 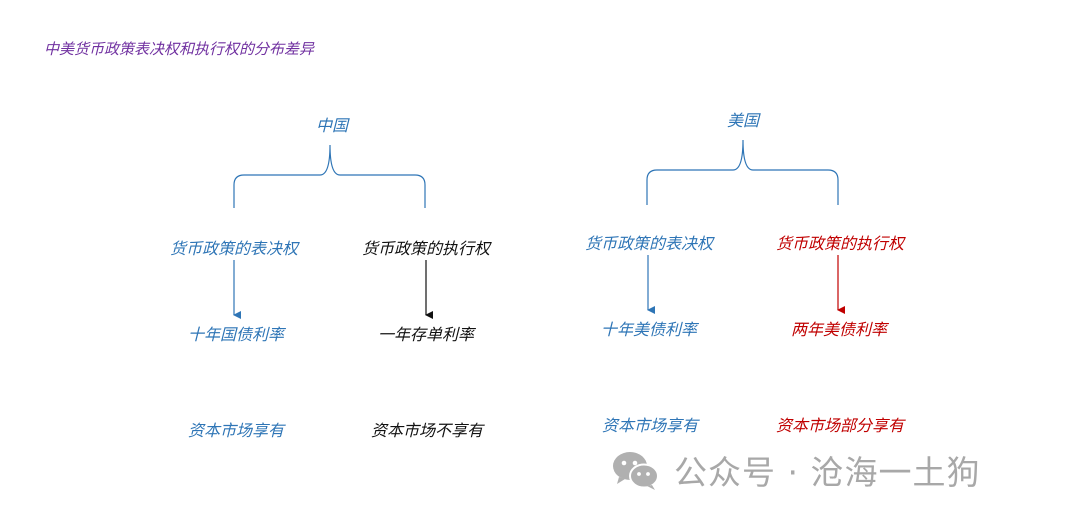 What do you see at coordinates (636, 471) in the screenshot?
I see `wechat-icon` at bounding box center [636, 471].